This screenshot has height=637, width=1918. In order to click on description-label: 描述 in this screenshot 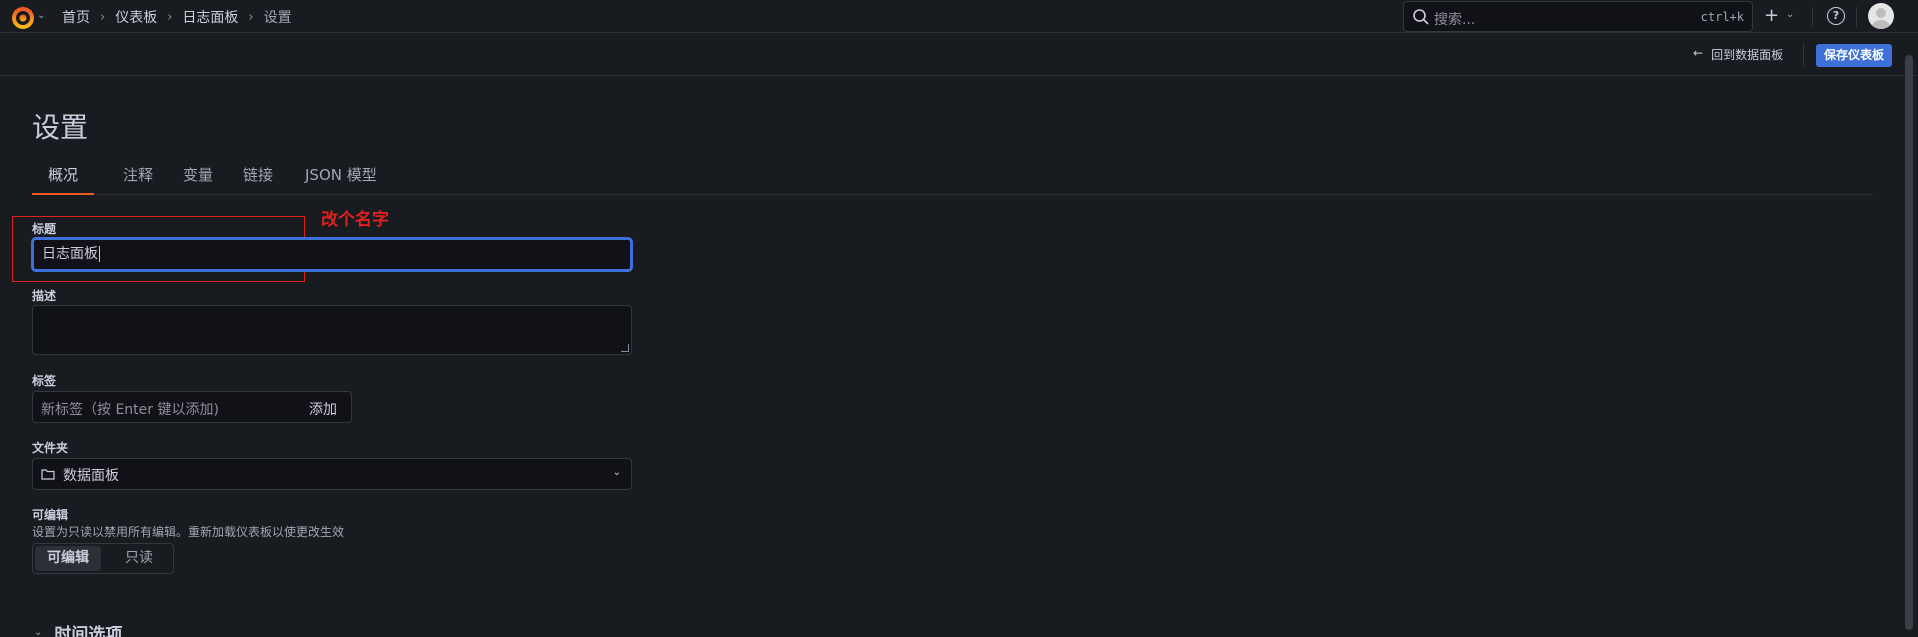, I will do `click(44, 296)`.